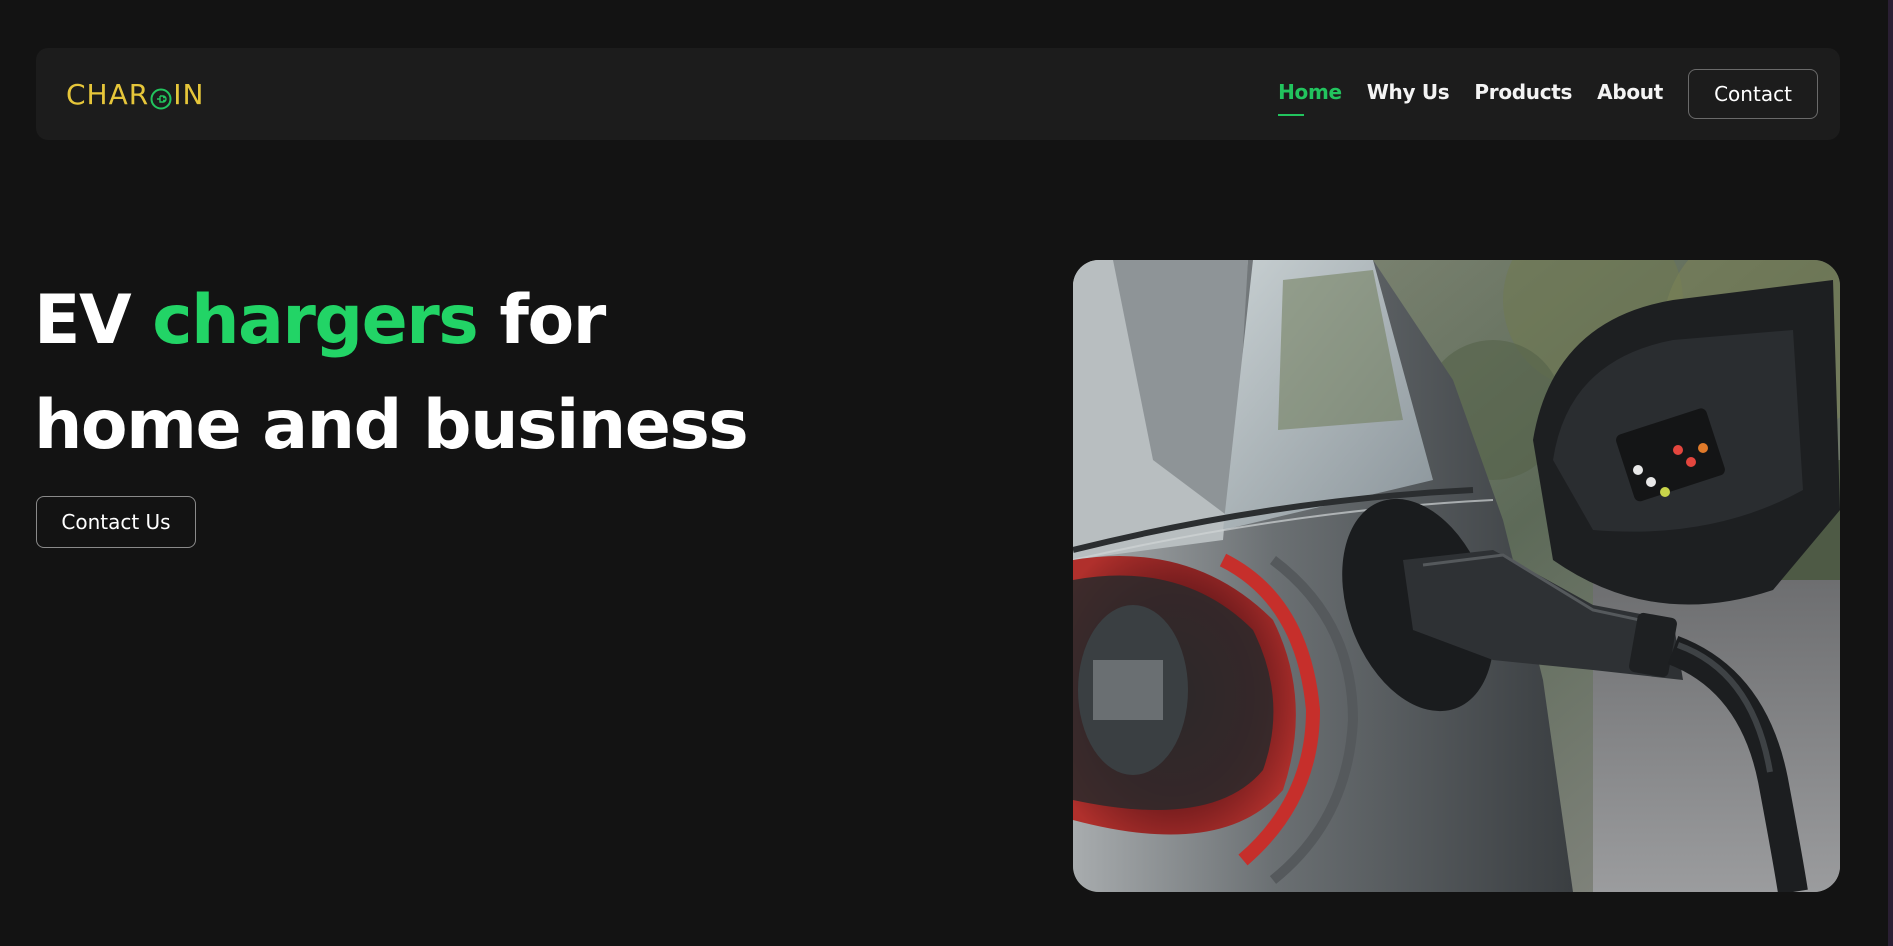  Describe the element at coordinates (108, 94) in the screenshot. I see `logo-text-prefix: CHAR` at that location.